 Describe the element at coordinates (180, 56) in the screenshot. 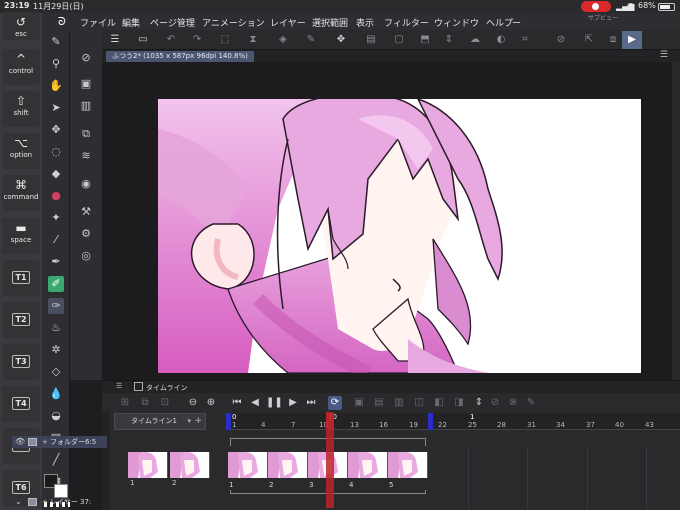

I see `canvas-tab: ふつう2* (1035 x 587px 96dpi 140.8%)` at that location.